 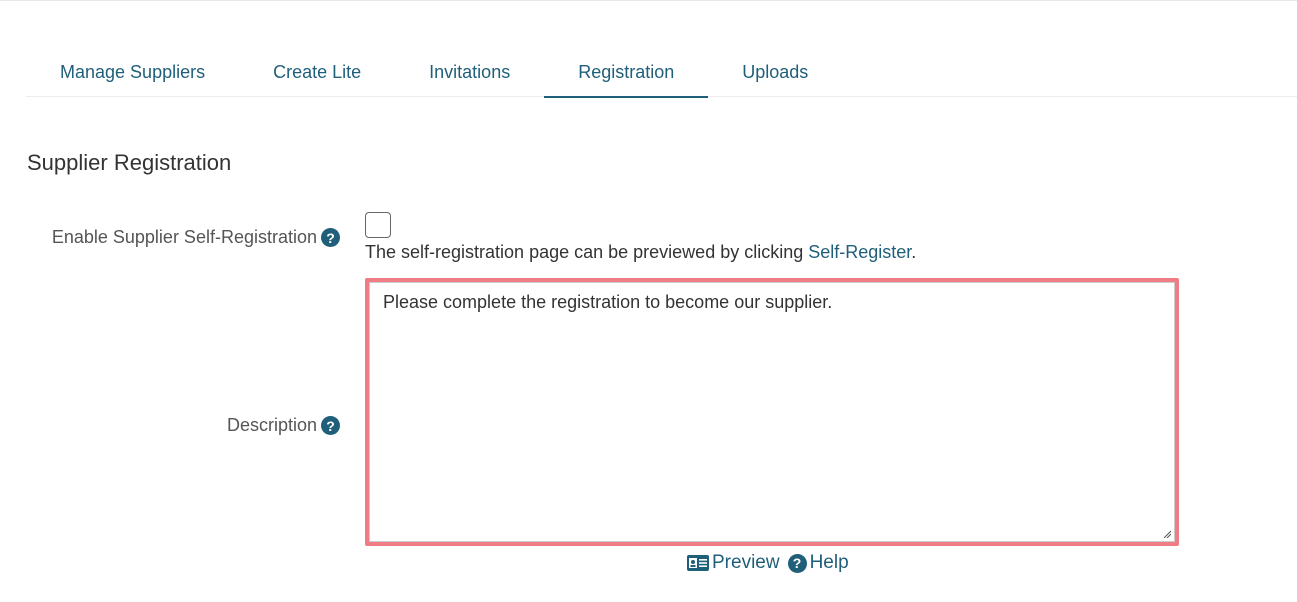 I want to click on description-label: Description, so click(x=271, y=425).